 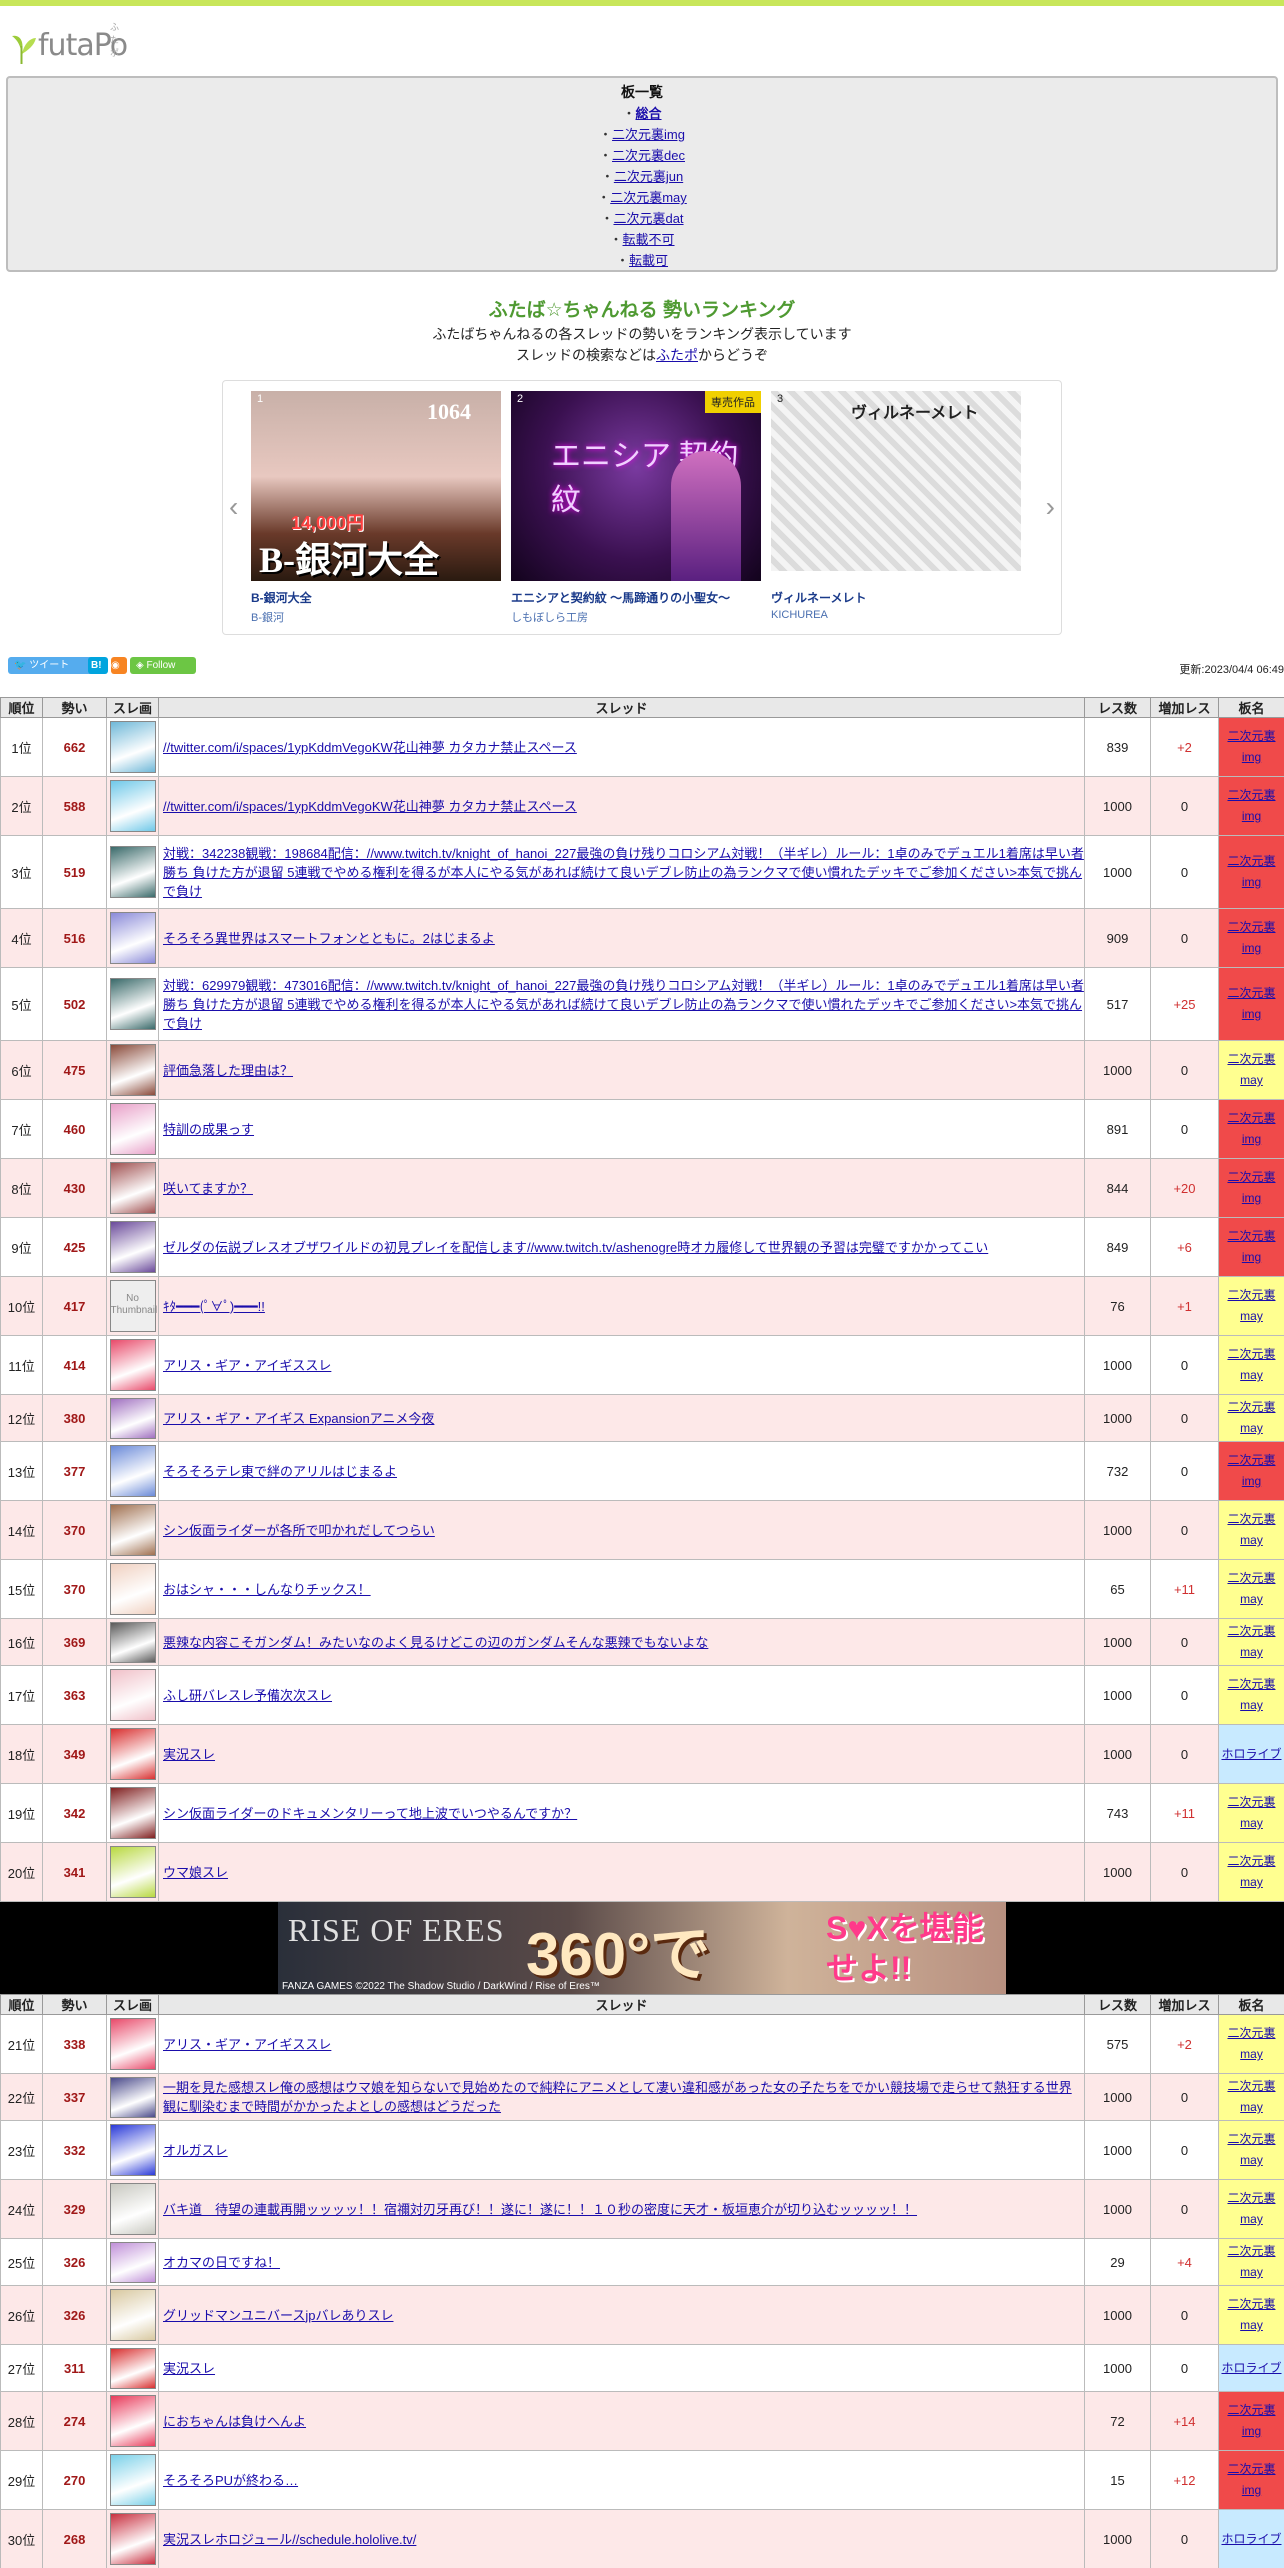 What do you see at coordinates (221, 2262) in the screenshot?
I see `thread-link: オカマの日ですね！` at bounding box center [221, 2262].